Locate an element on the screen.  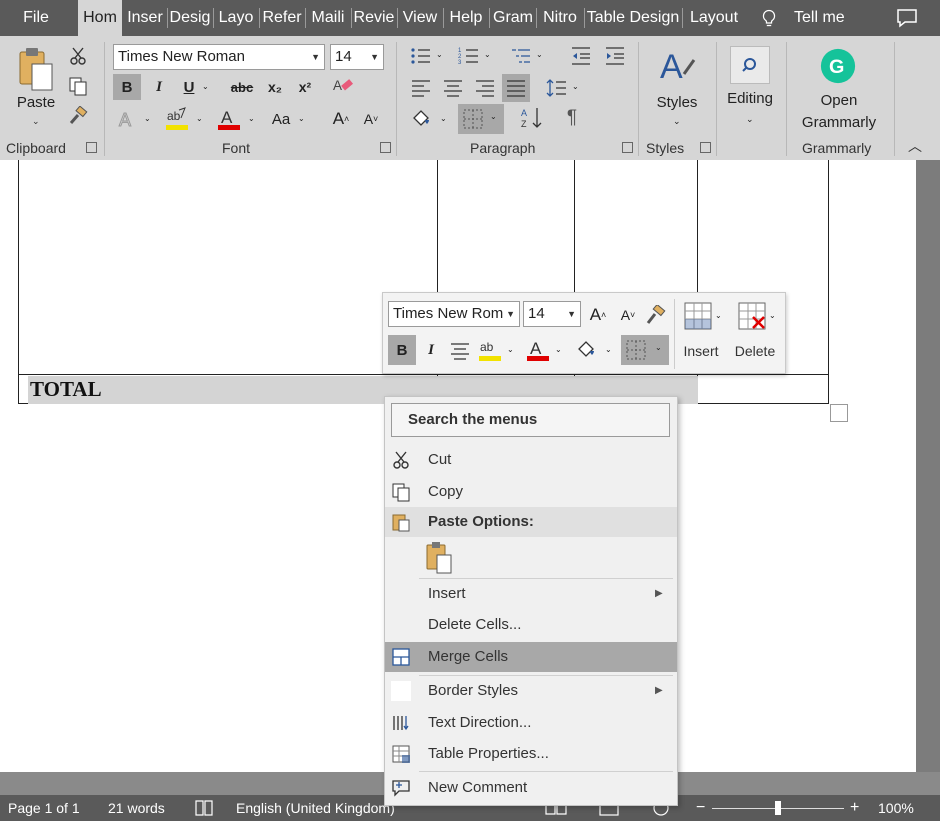
word-count: 21 words is located at coordinates (136, 808).